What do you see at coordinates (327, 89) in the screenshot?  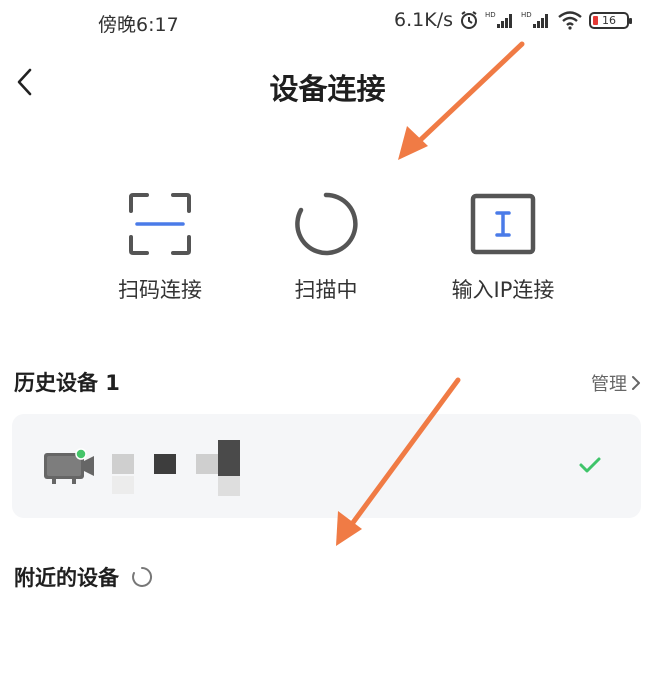 I see `page-title: 设备连接` at bounding box center [327, 89].